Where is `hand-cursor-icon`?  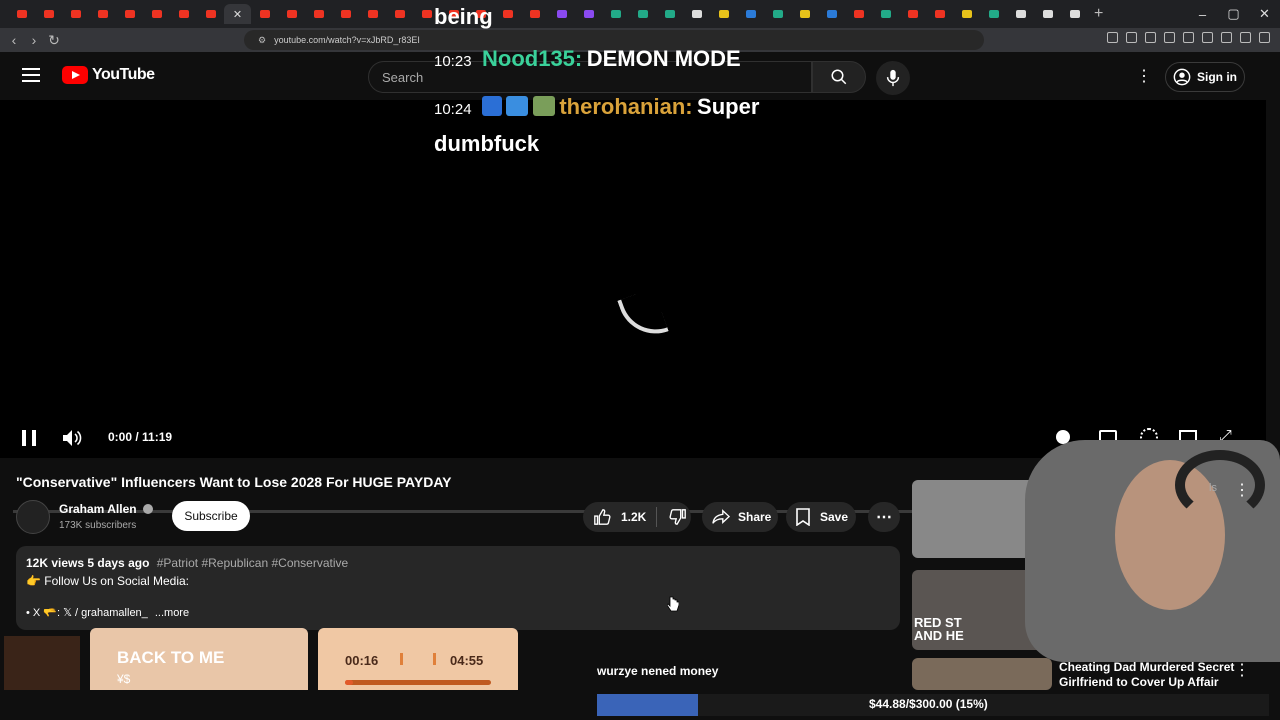
hand-cursor-icon is located at coordinates (673, 604).